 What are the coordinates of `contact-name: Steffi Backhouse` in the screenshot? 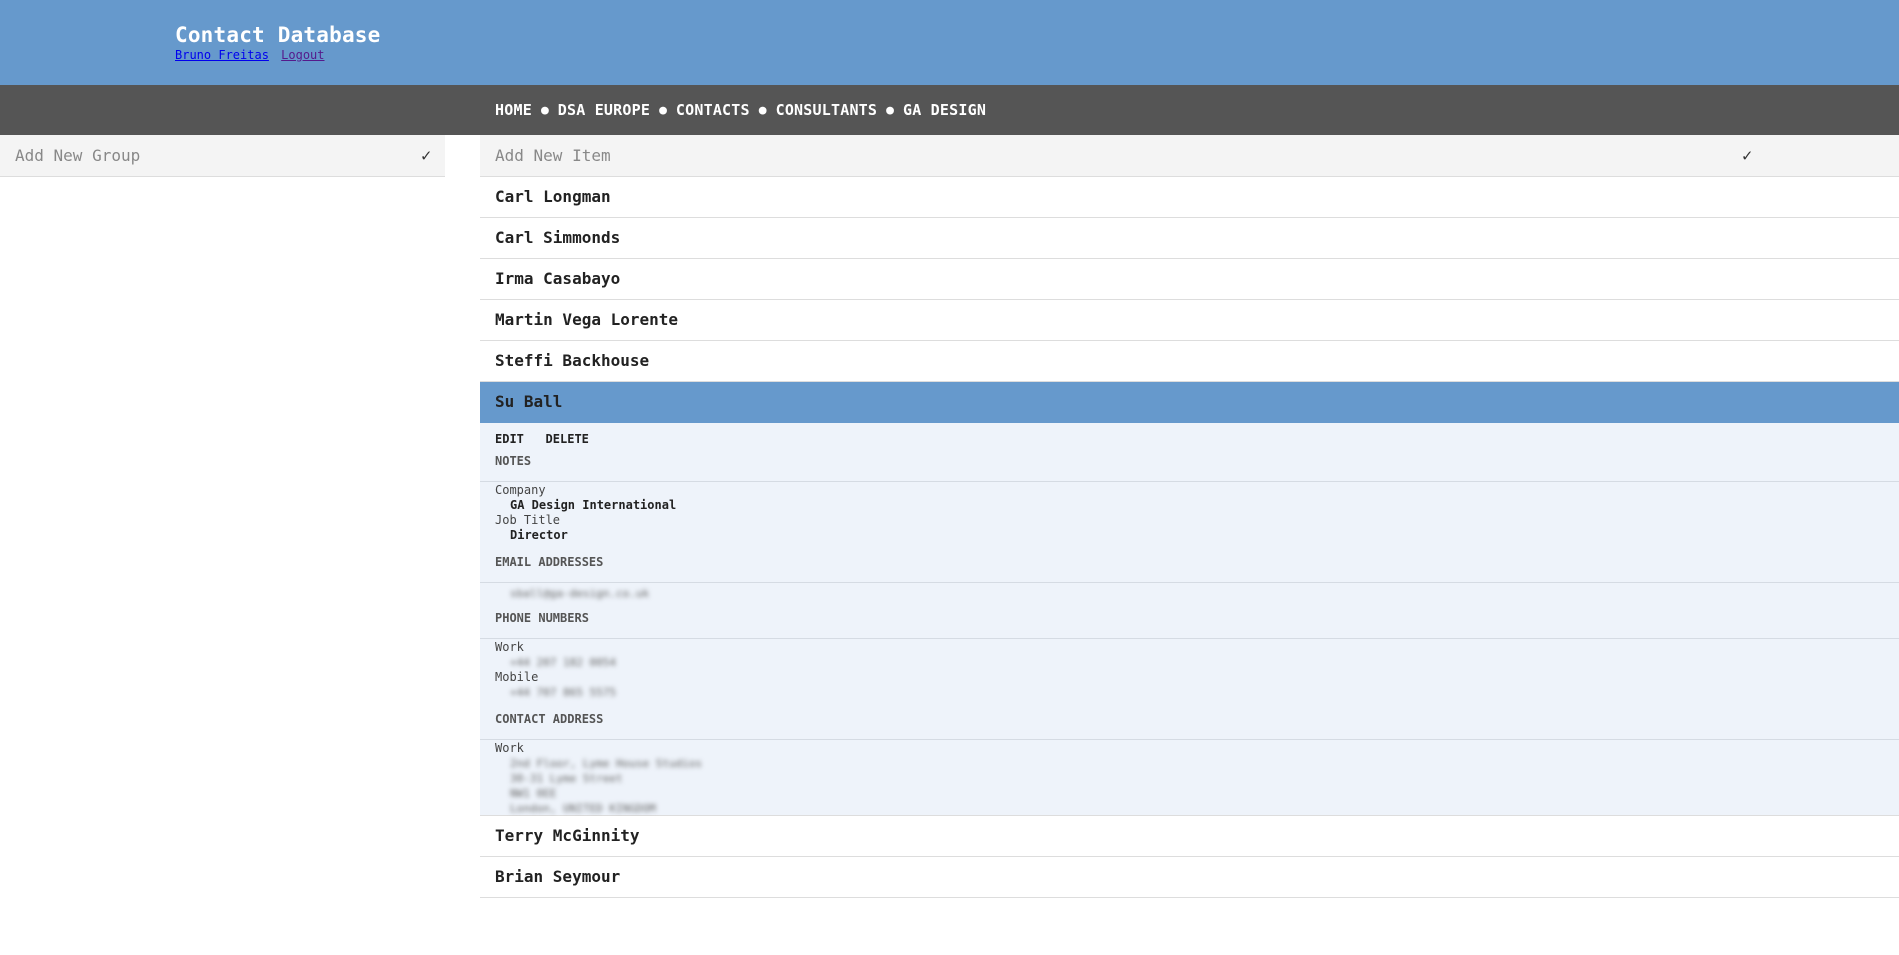 It's located at (572, 360).